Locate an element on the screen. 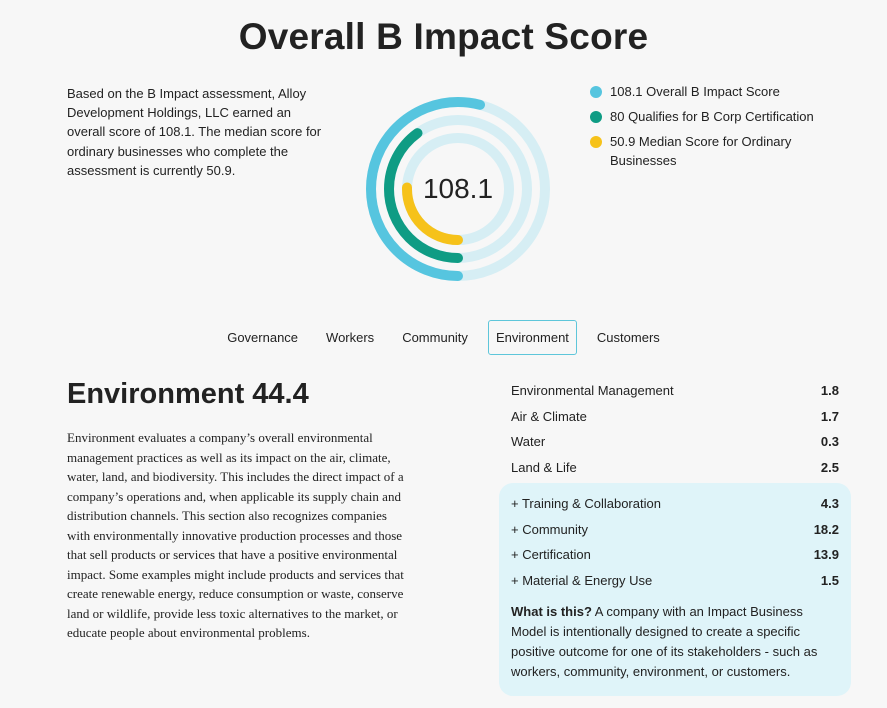 The width and height of the screenshot is (887, 708). legend-label: 80 Qualifies for B Corp Certification is located at coordinates (712, 116).